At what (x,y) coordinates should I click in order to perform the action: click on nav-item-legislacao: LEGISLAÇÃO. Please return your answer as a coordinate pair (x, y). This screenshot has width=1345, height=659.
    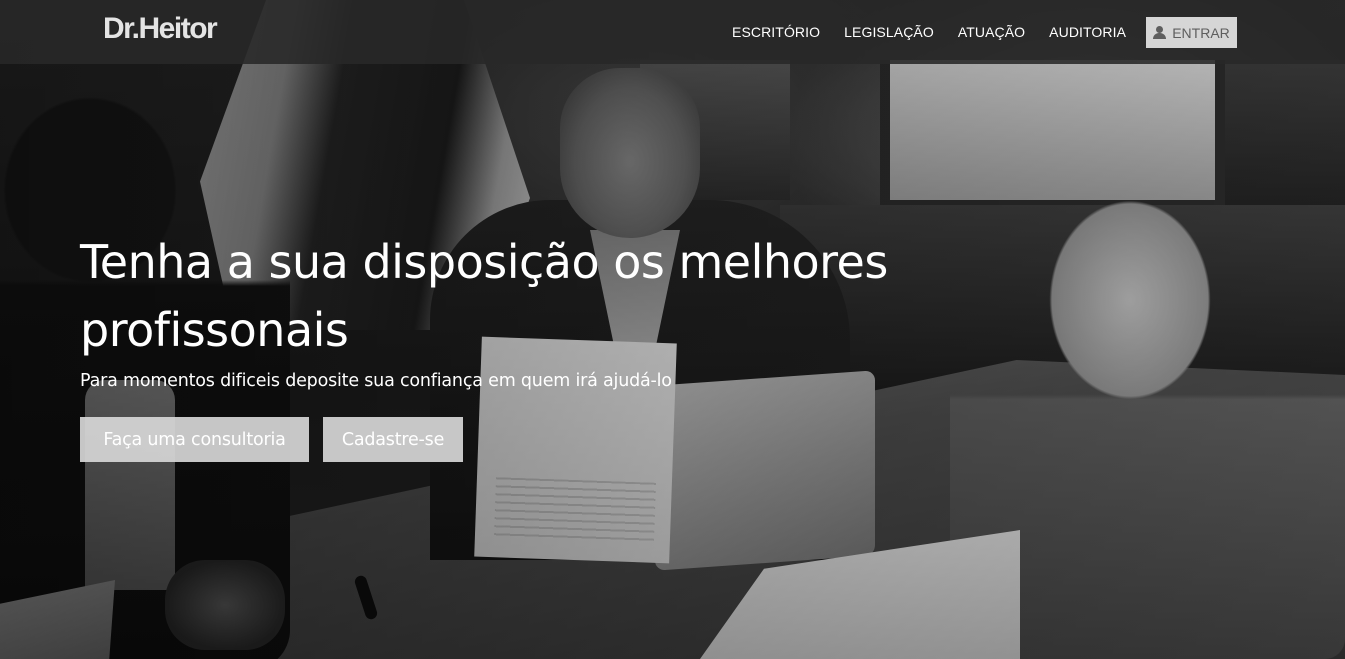
    Looking at the image, I should click on (889, 32).